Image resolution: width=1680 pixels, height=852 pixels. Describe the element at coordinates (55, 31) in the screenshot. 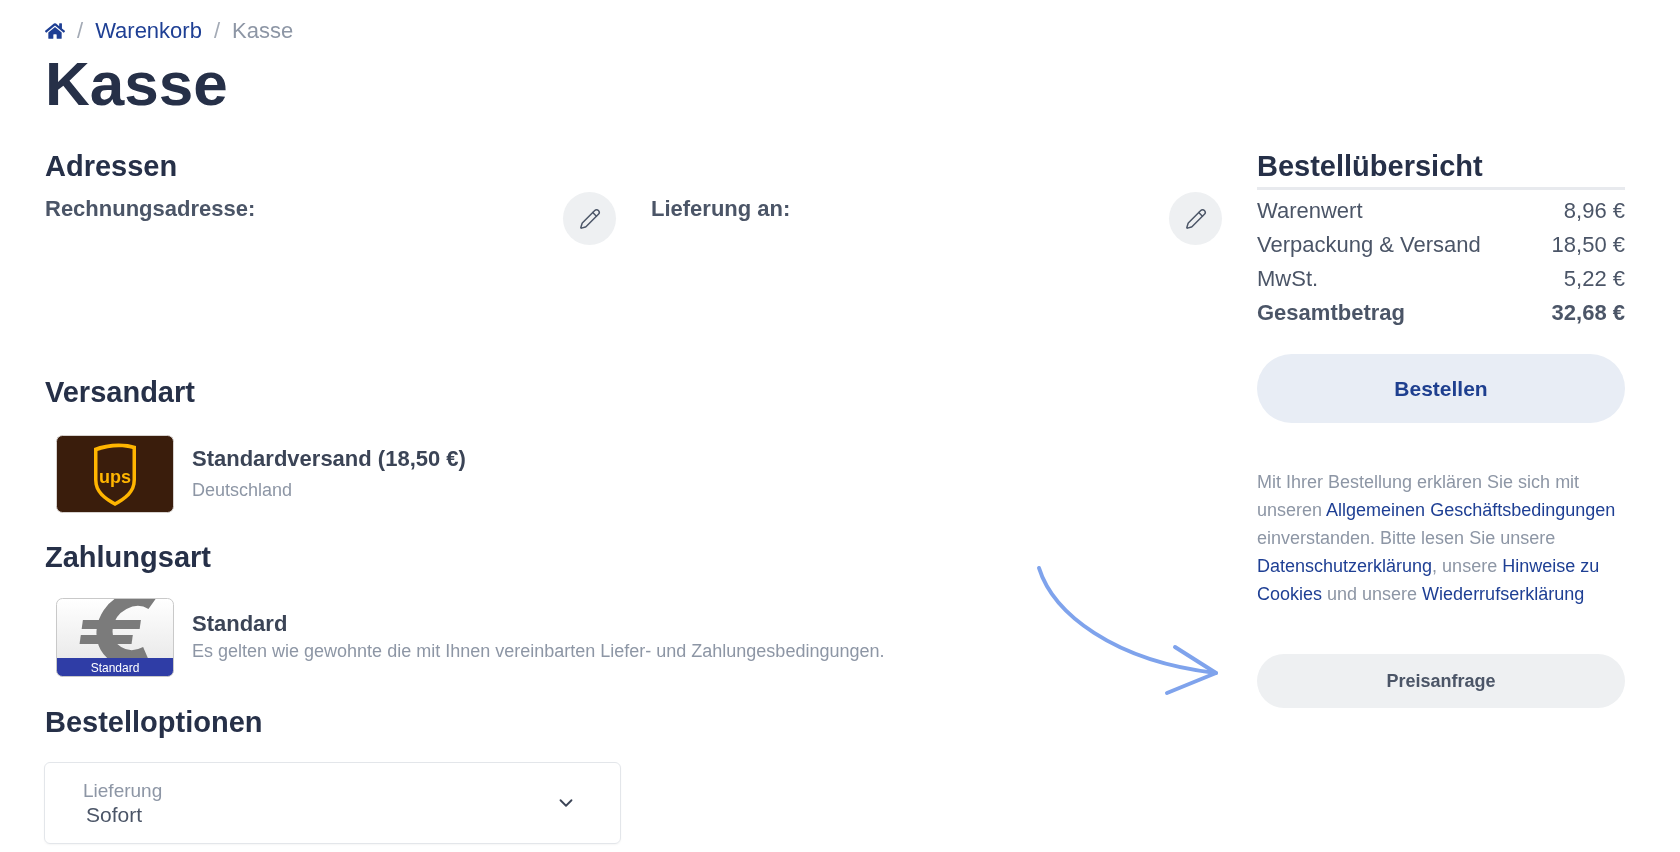

I see `home-icon` at that location.